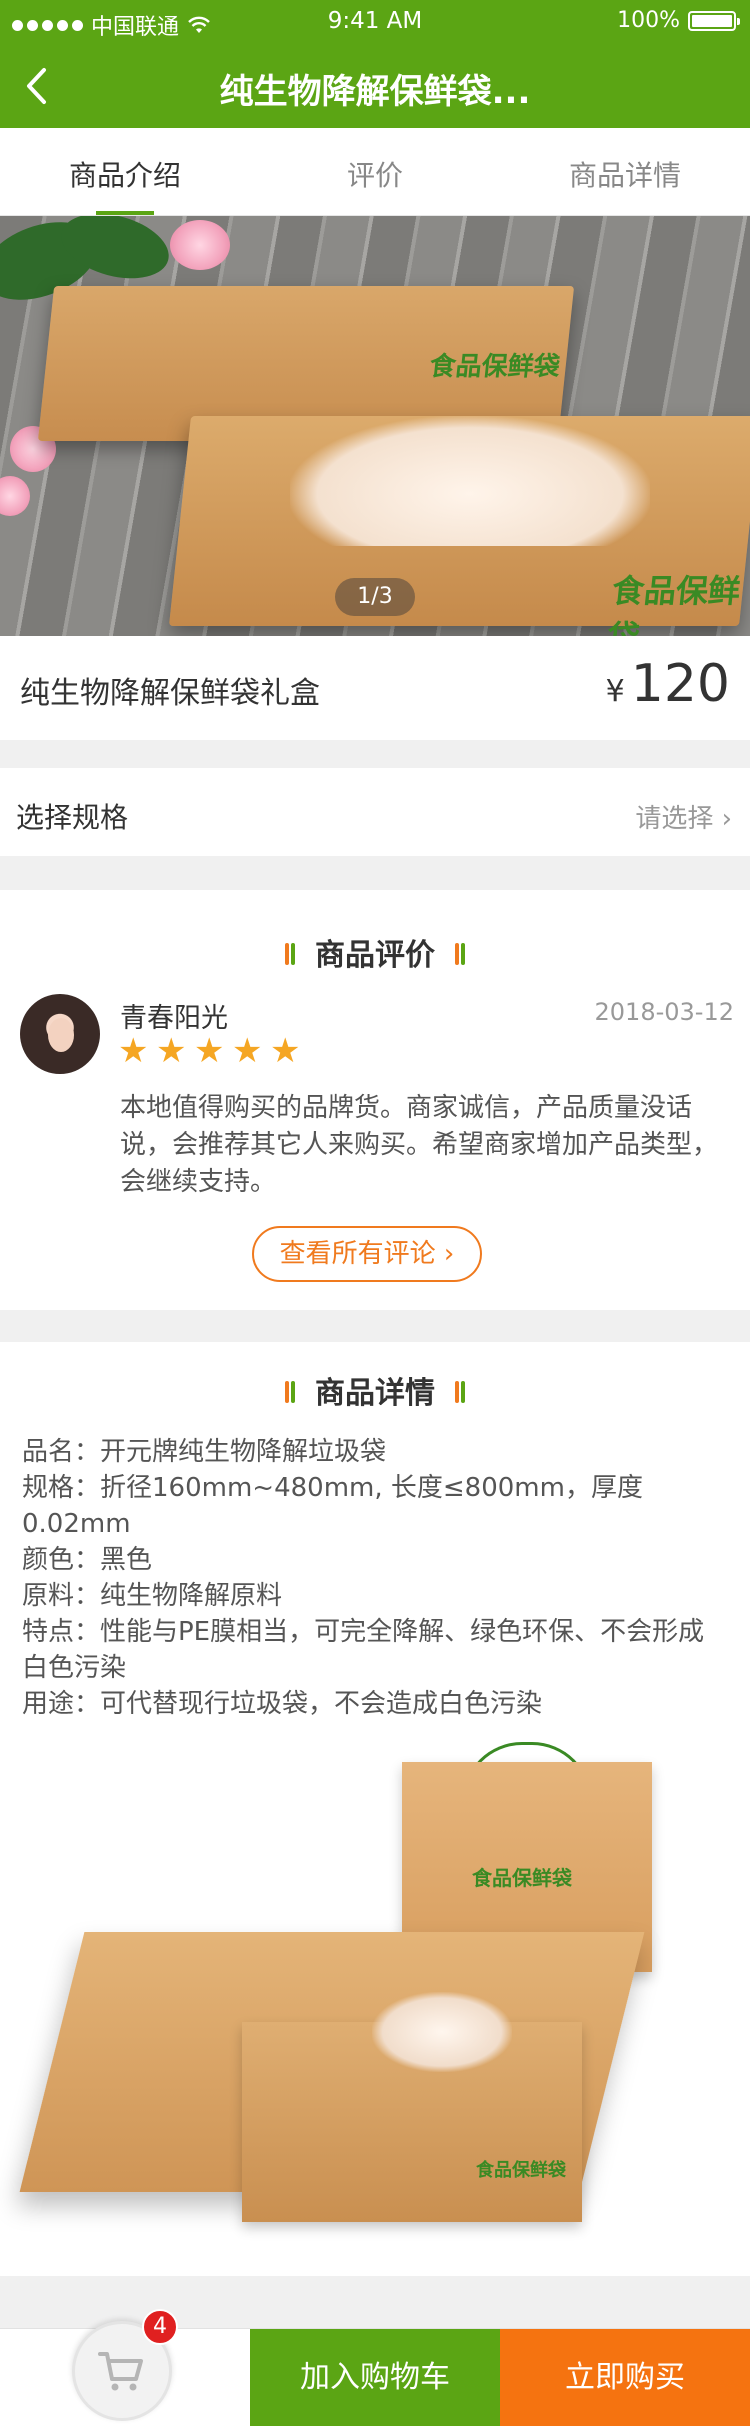  Describe the element at coordinates (683, 819) in the screenshot. I see `spec-placeholder: 请选择 ›` at that location.